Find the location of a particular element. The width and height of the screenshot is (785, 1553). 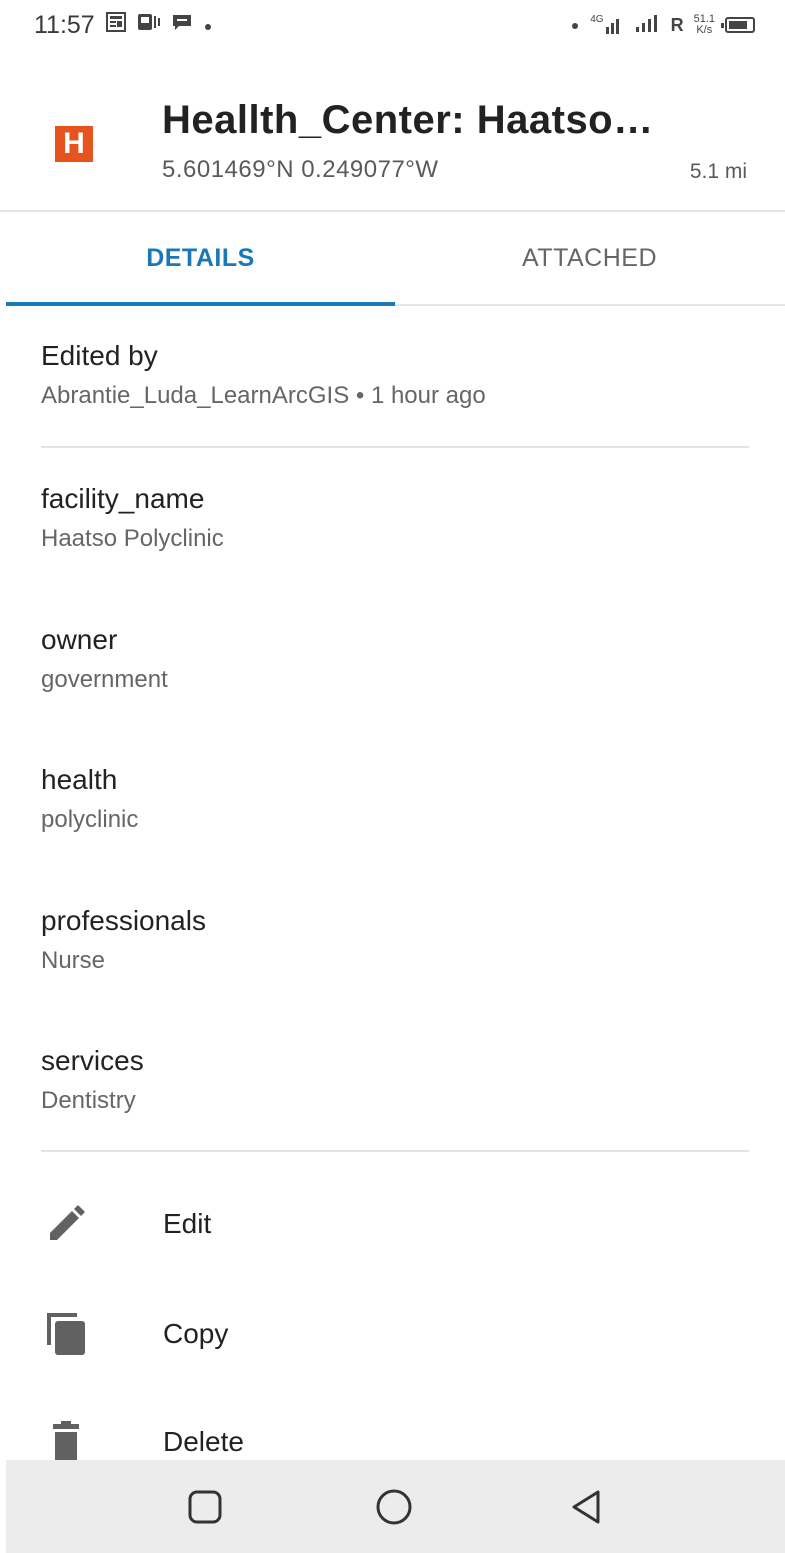

field-professionals: professionals Nurse is located at coordinates (123, 940).